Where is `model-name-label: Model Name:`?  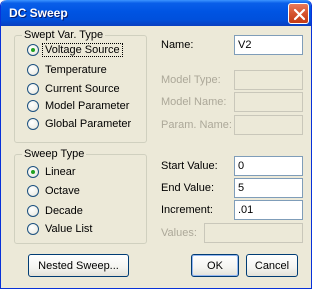 model-name-label: Model Name: is located at coordinates (194, 102).